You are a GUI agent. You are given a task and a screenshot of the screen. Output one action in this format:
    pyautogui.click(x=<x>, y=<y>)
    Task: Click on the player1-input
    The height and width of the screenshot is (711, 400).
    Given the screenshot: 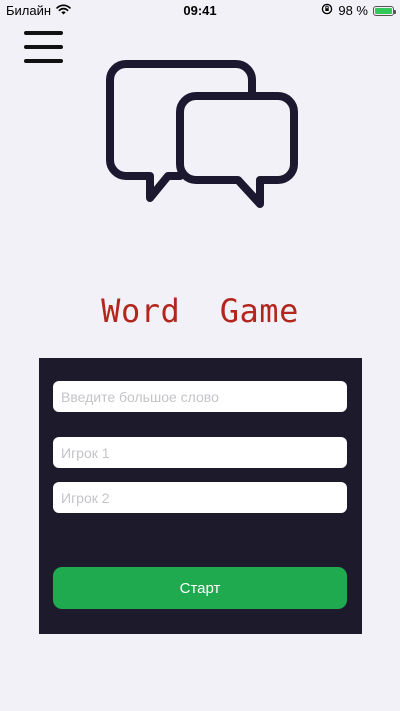 What is the action you would take?
    pyautogui.click(x=200, y=452)
    